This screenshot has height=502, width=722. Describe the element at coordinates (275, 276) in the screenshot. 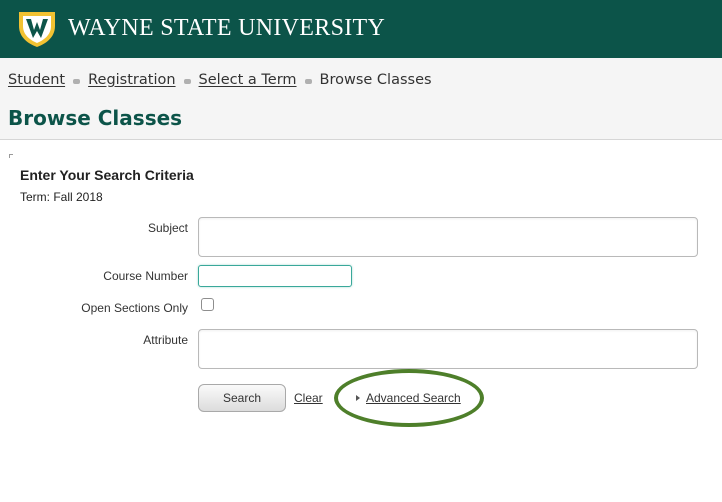

I see `course-number-input` at that location.